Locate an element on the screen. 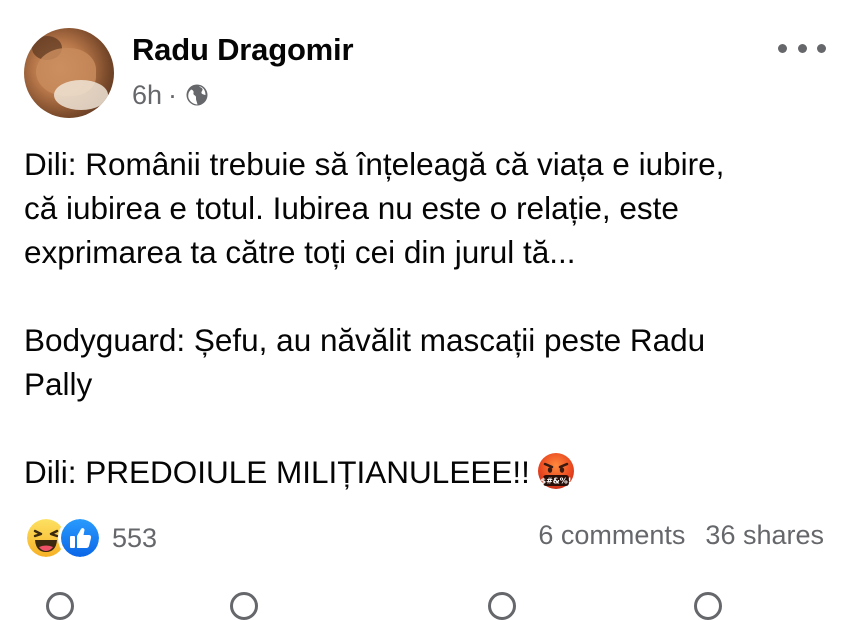  comments-count-link: 6 comments is located at coordinates (611, 535).